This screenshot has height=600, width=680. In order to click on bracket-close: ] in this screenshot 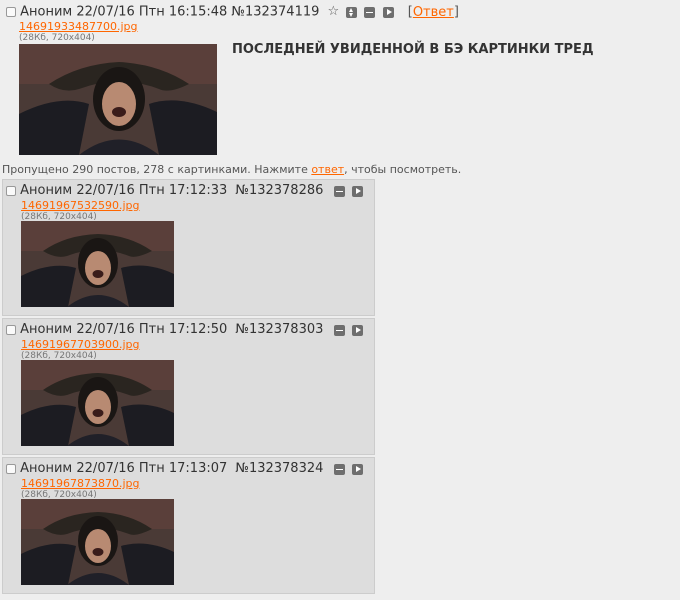, I will do `click(456, 11)`.